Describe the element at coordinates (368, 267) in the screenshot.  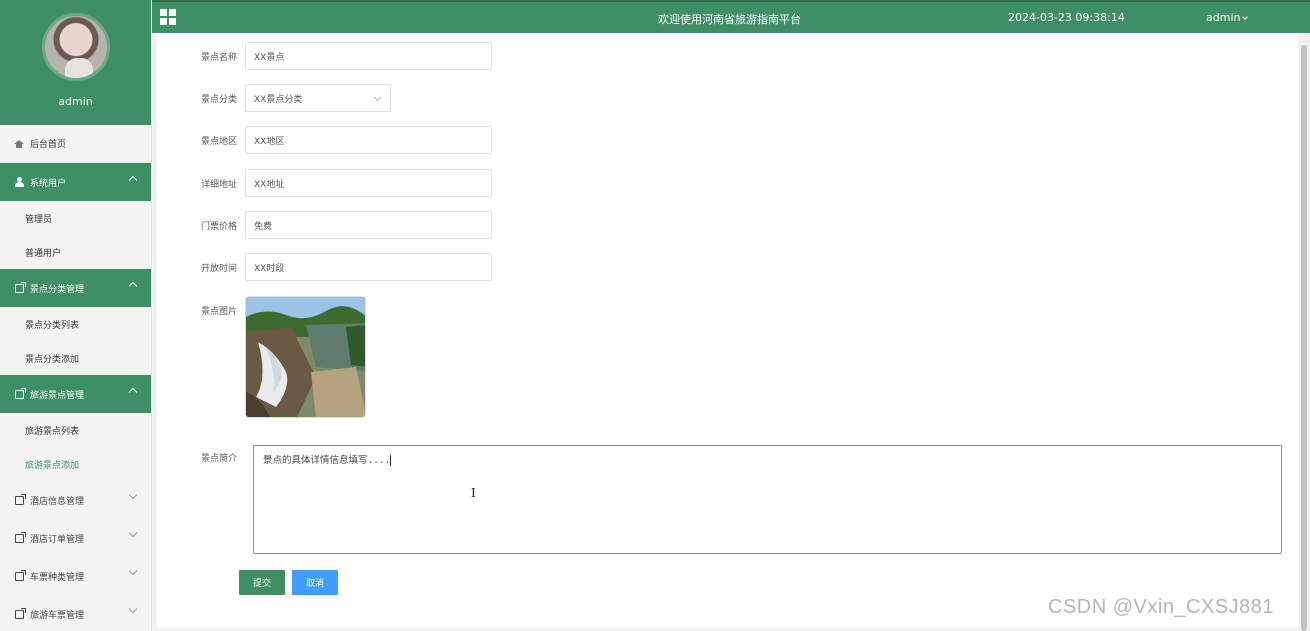
I see `hours-input: XX时段` at that location.